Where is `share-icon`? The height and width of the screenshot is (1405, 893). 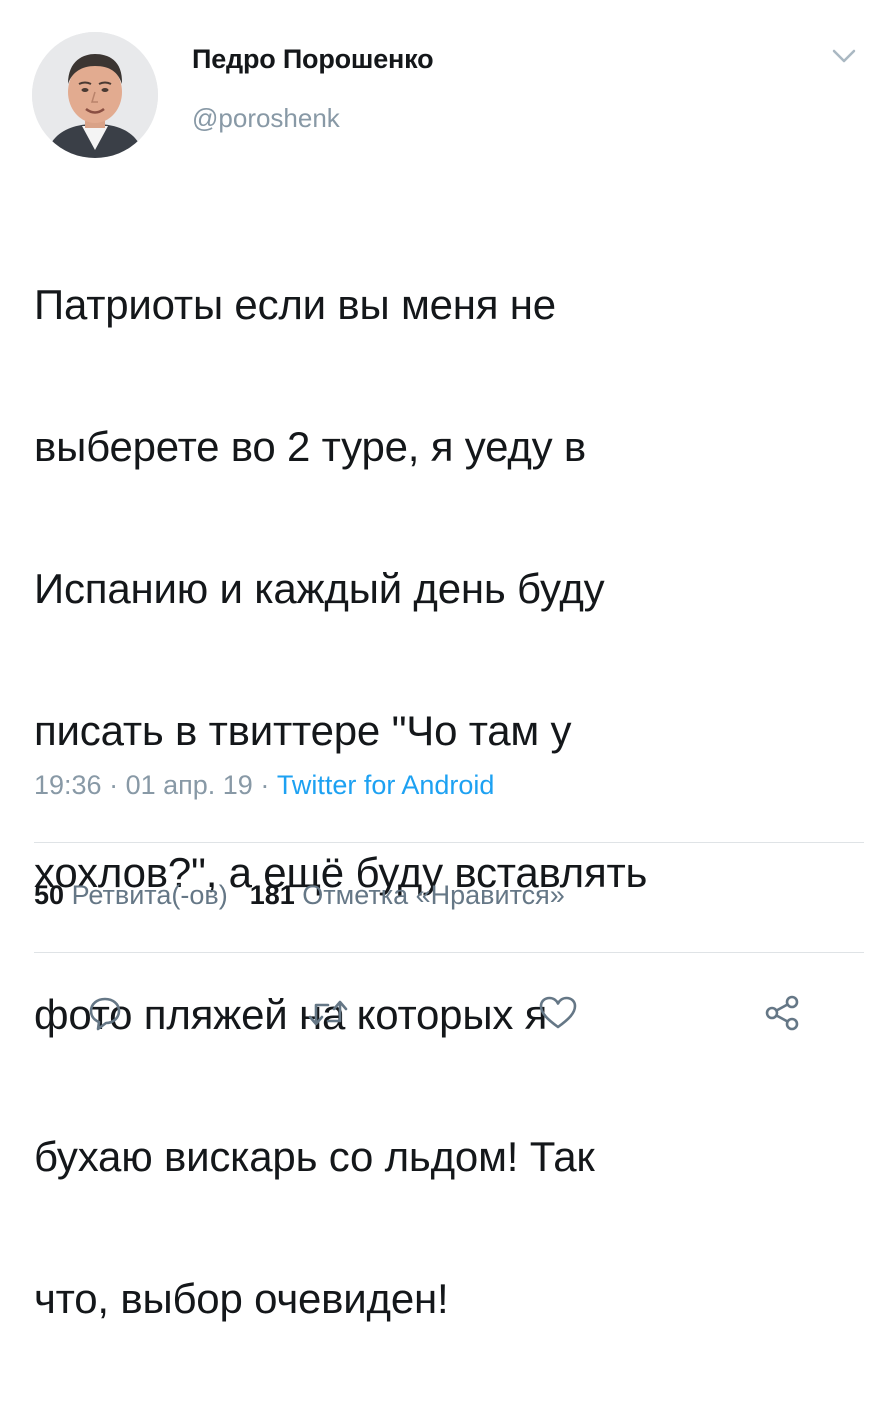 share-icon is located at coordinates (783, 1013).